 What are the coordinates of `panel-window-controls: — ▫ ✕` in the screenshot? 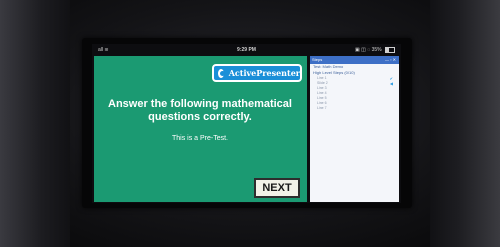 It's located at (390, 60).